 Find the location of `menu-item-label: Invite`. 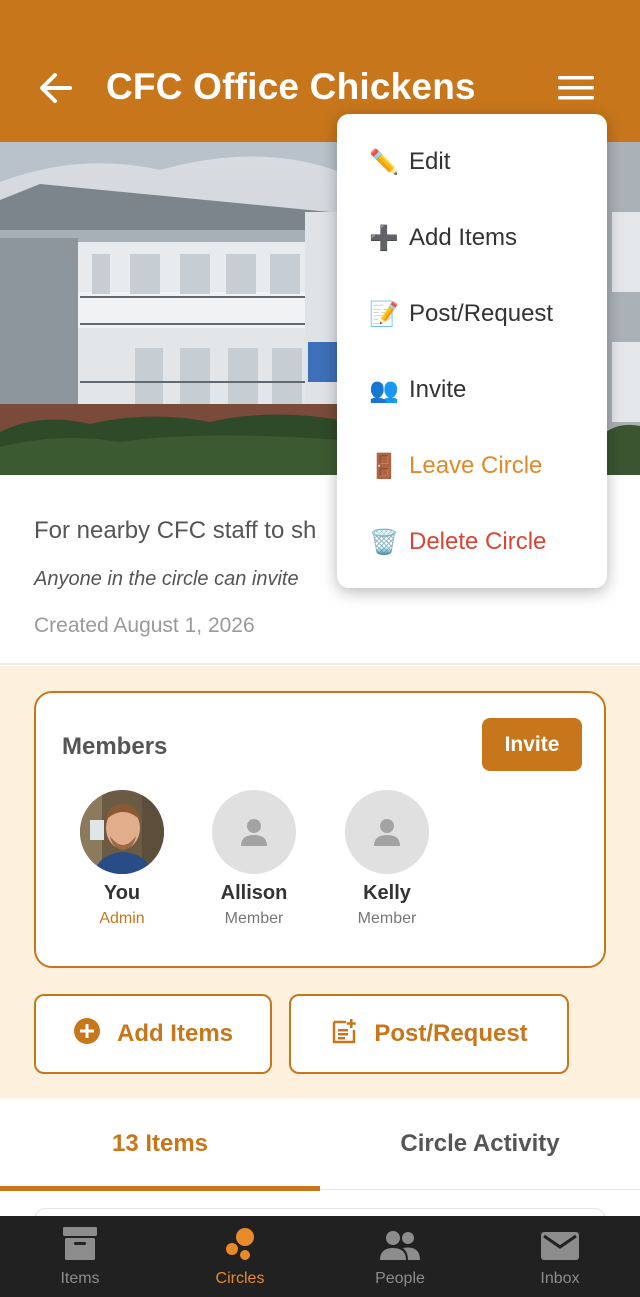

menu-item-label: Invite is located at coordinates (438, 389).